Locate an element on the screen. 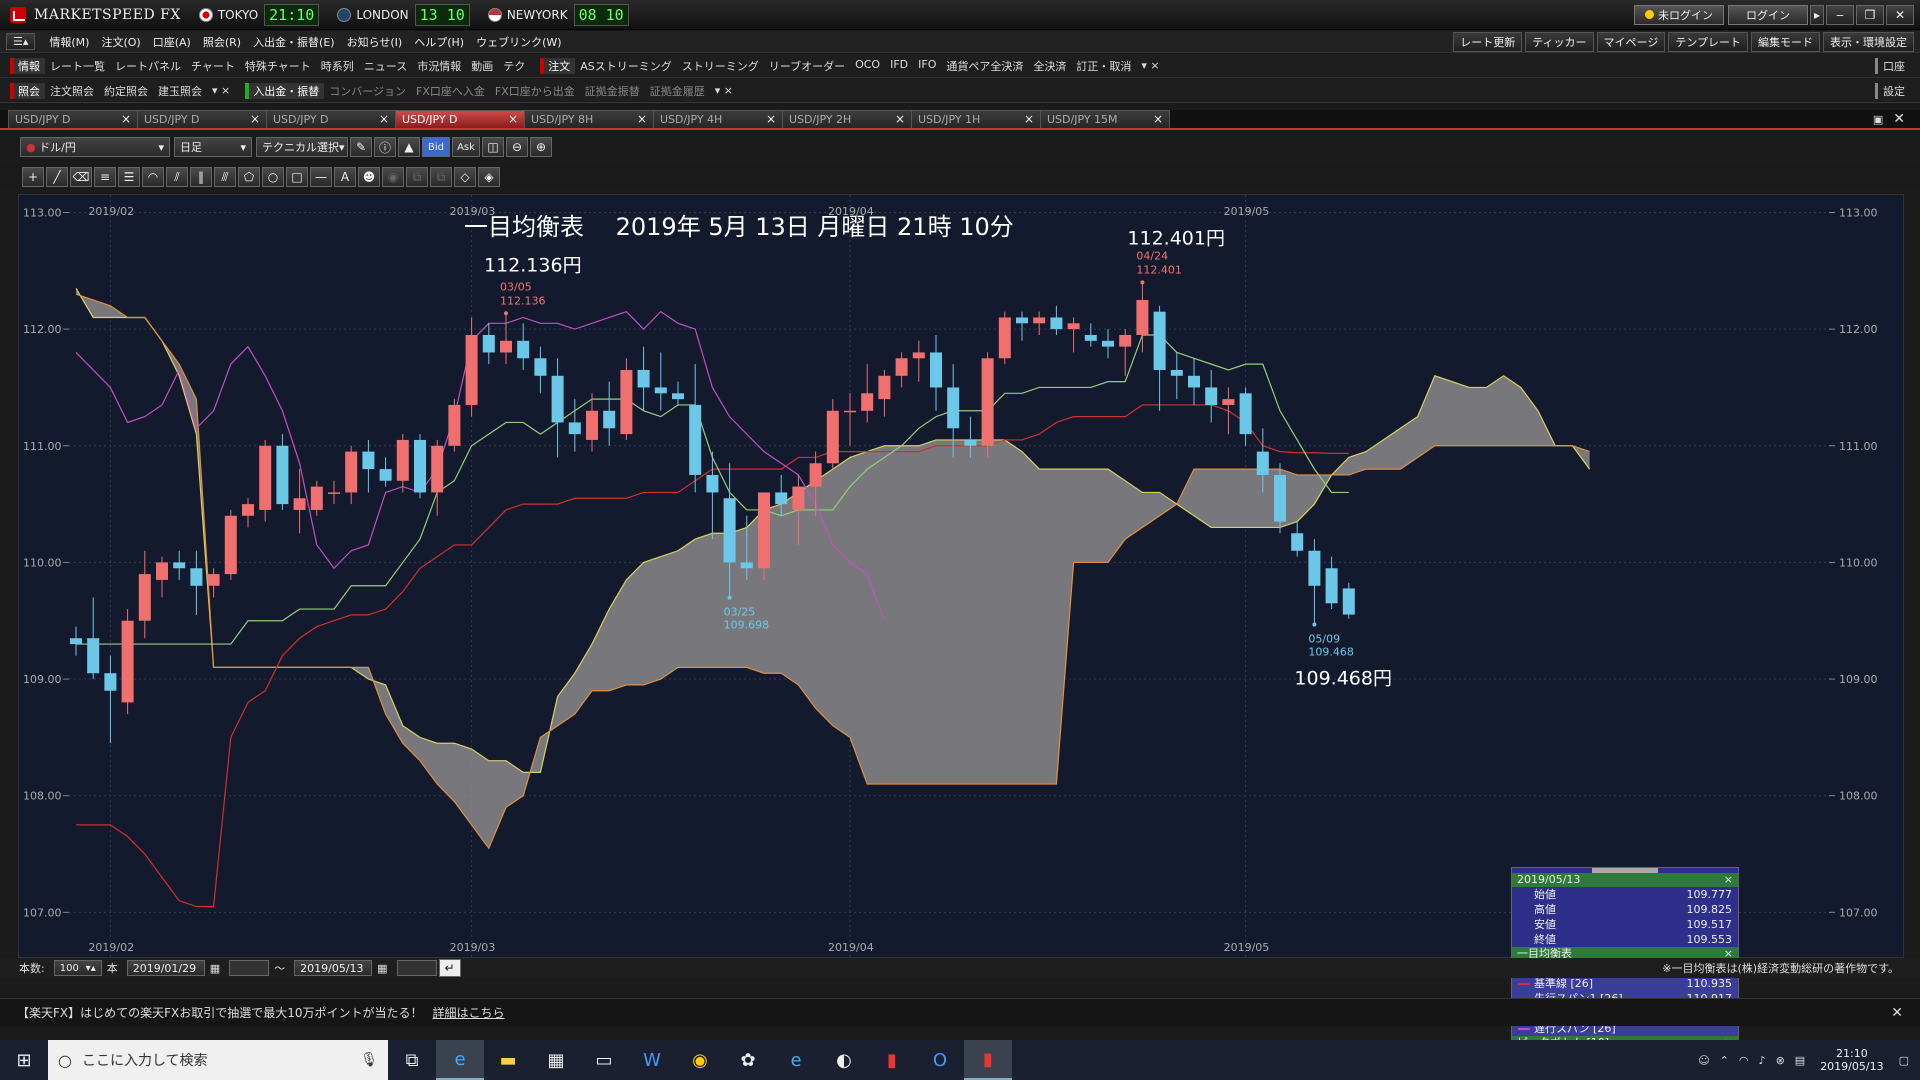  currency-pair-select: ● ドル/円 ▾ is located at coordinates (95, 147).